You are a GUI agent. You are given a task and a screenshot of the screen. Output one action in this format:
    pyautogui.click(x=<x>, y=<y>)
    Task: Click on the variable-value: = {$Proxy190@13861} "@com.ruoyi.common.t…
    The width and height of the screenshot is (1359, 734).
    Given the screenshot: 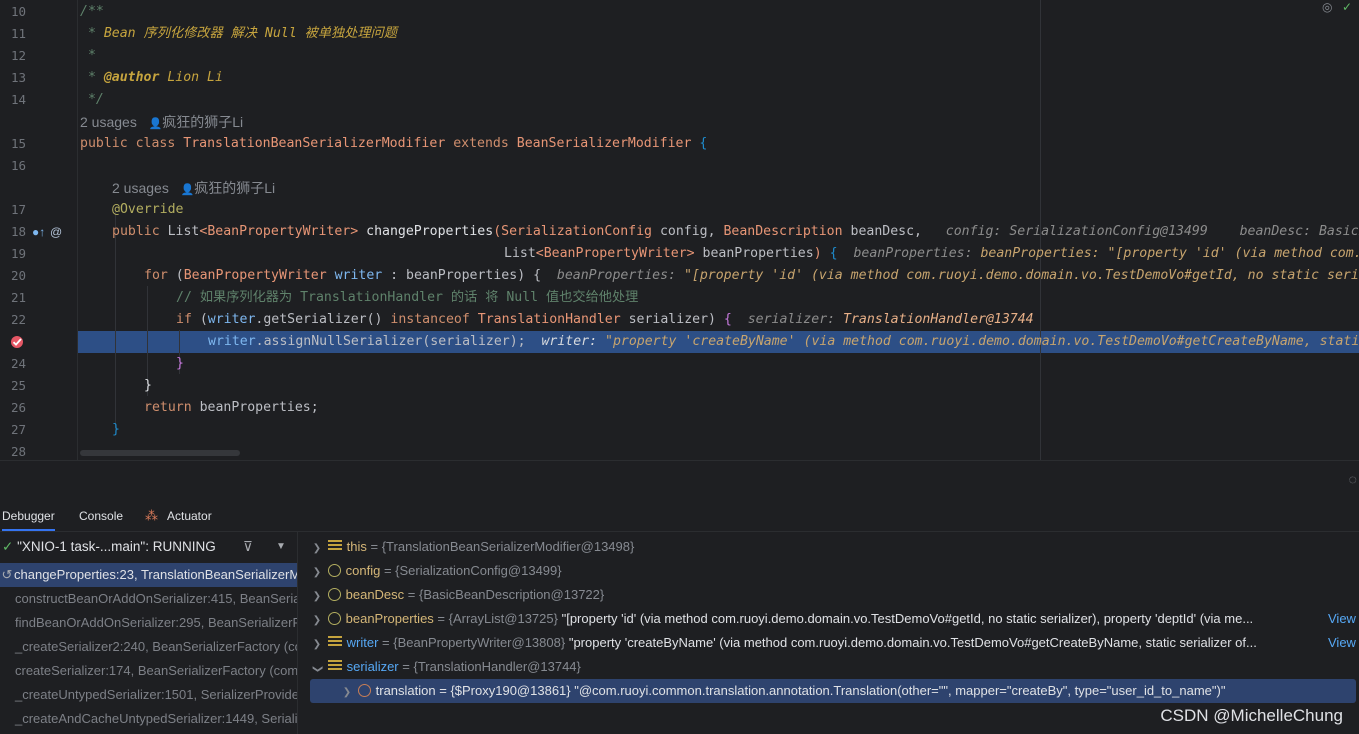 What is the action you would take?
    pyautogui.click(x=832, y=690)
    